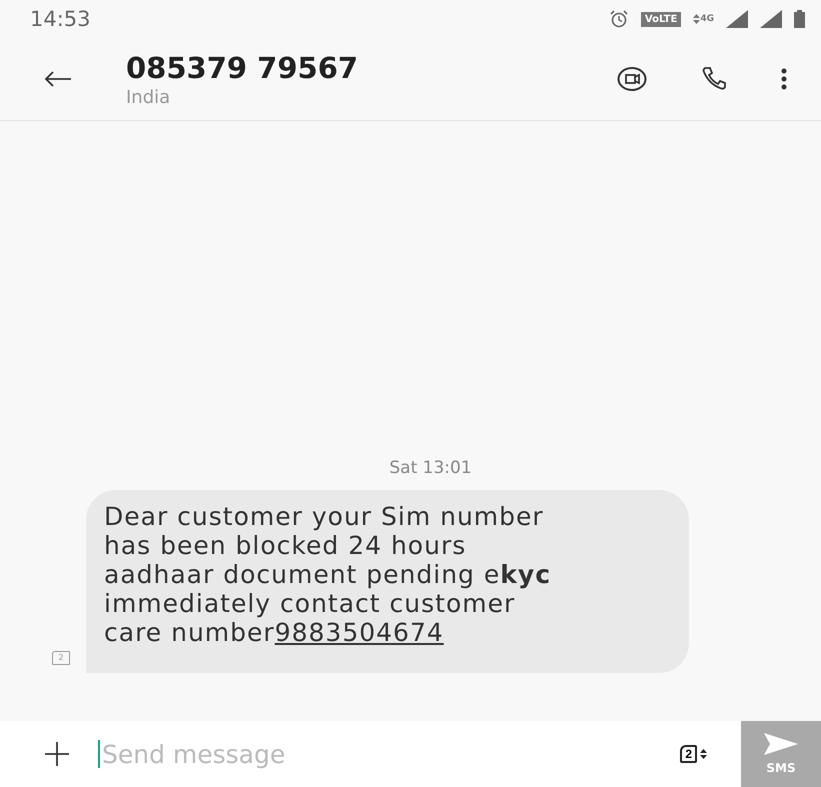 The image size is (821, 787). I want to click on message-field: Send message, so click(389, 754).